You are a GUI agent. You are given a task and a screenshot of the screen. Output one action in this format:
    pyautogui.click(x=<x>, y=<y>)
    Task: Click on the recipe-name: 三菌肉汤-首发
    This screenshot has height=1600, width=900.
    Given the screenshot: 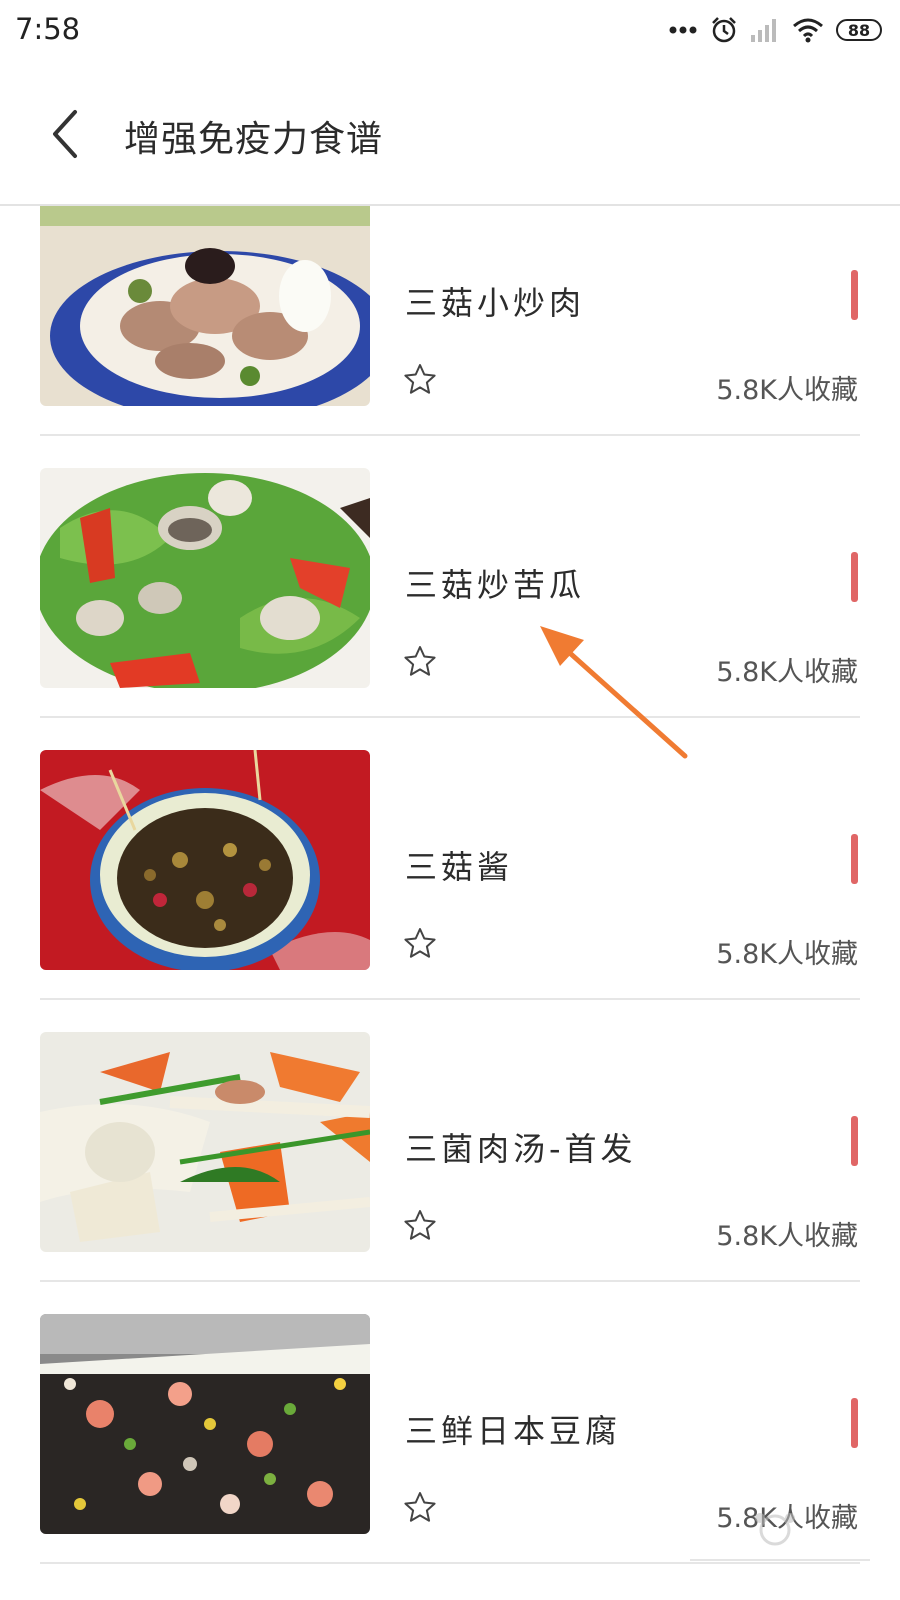 What is the action you would take?
    pyautogui.click(x=521, y=1147)
    